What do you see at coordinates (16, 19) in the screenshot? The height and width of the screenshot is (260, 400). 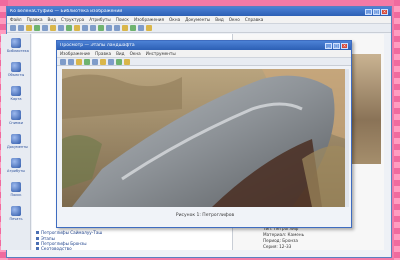 I see `menu-item: Файл` at bounding box center [16, 19].